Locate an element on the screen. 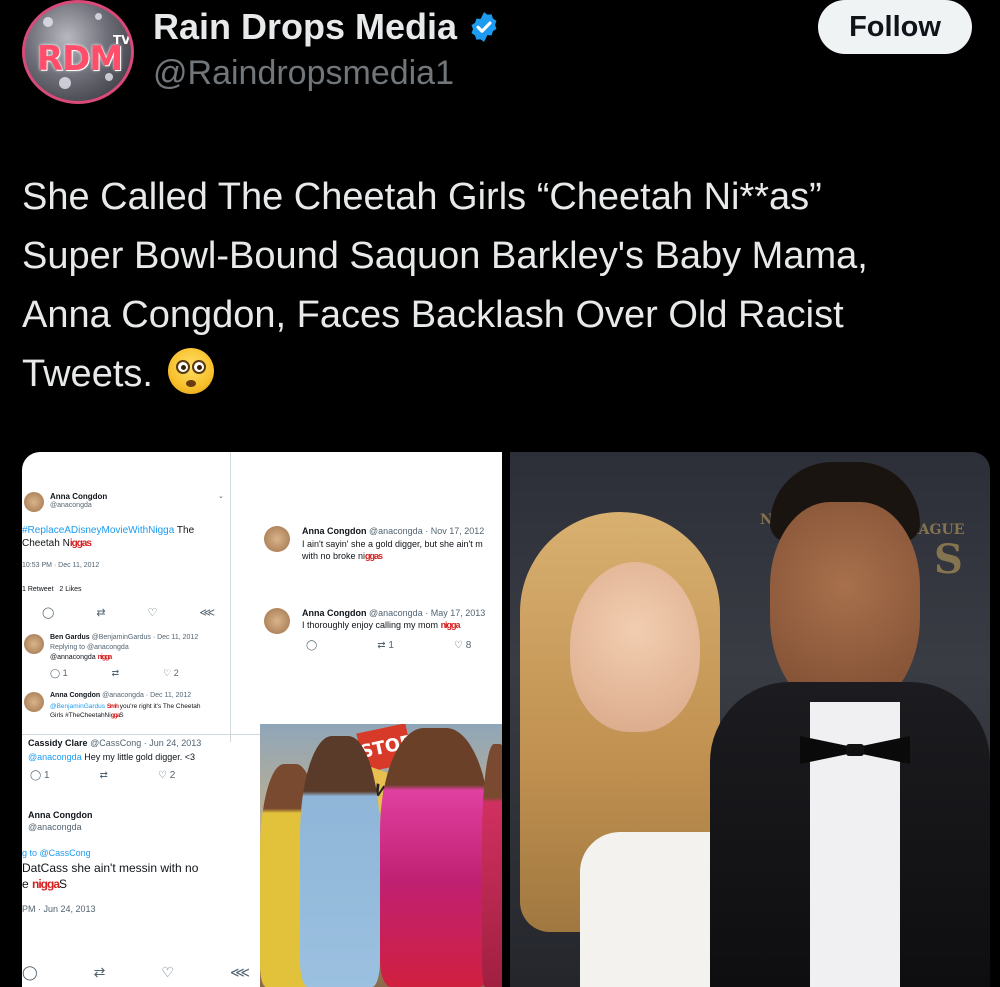  collage-tweet-text: @anacongda Hey my little gold digger. <3 is located at coordinates (111, 757).